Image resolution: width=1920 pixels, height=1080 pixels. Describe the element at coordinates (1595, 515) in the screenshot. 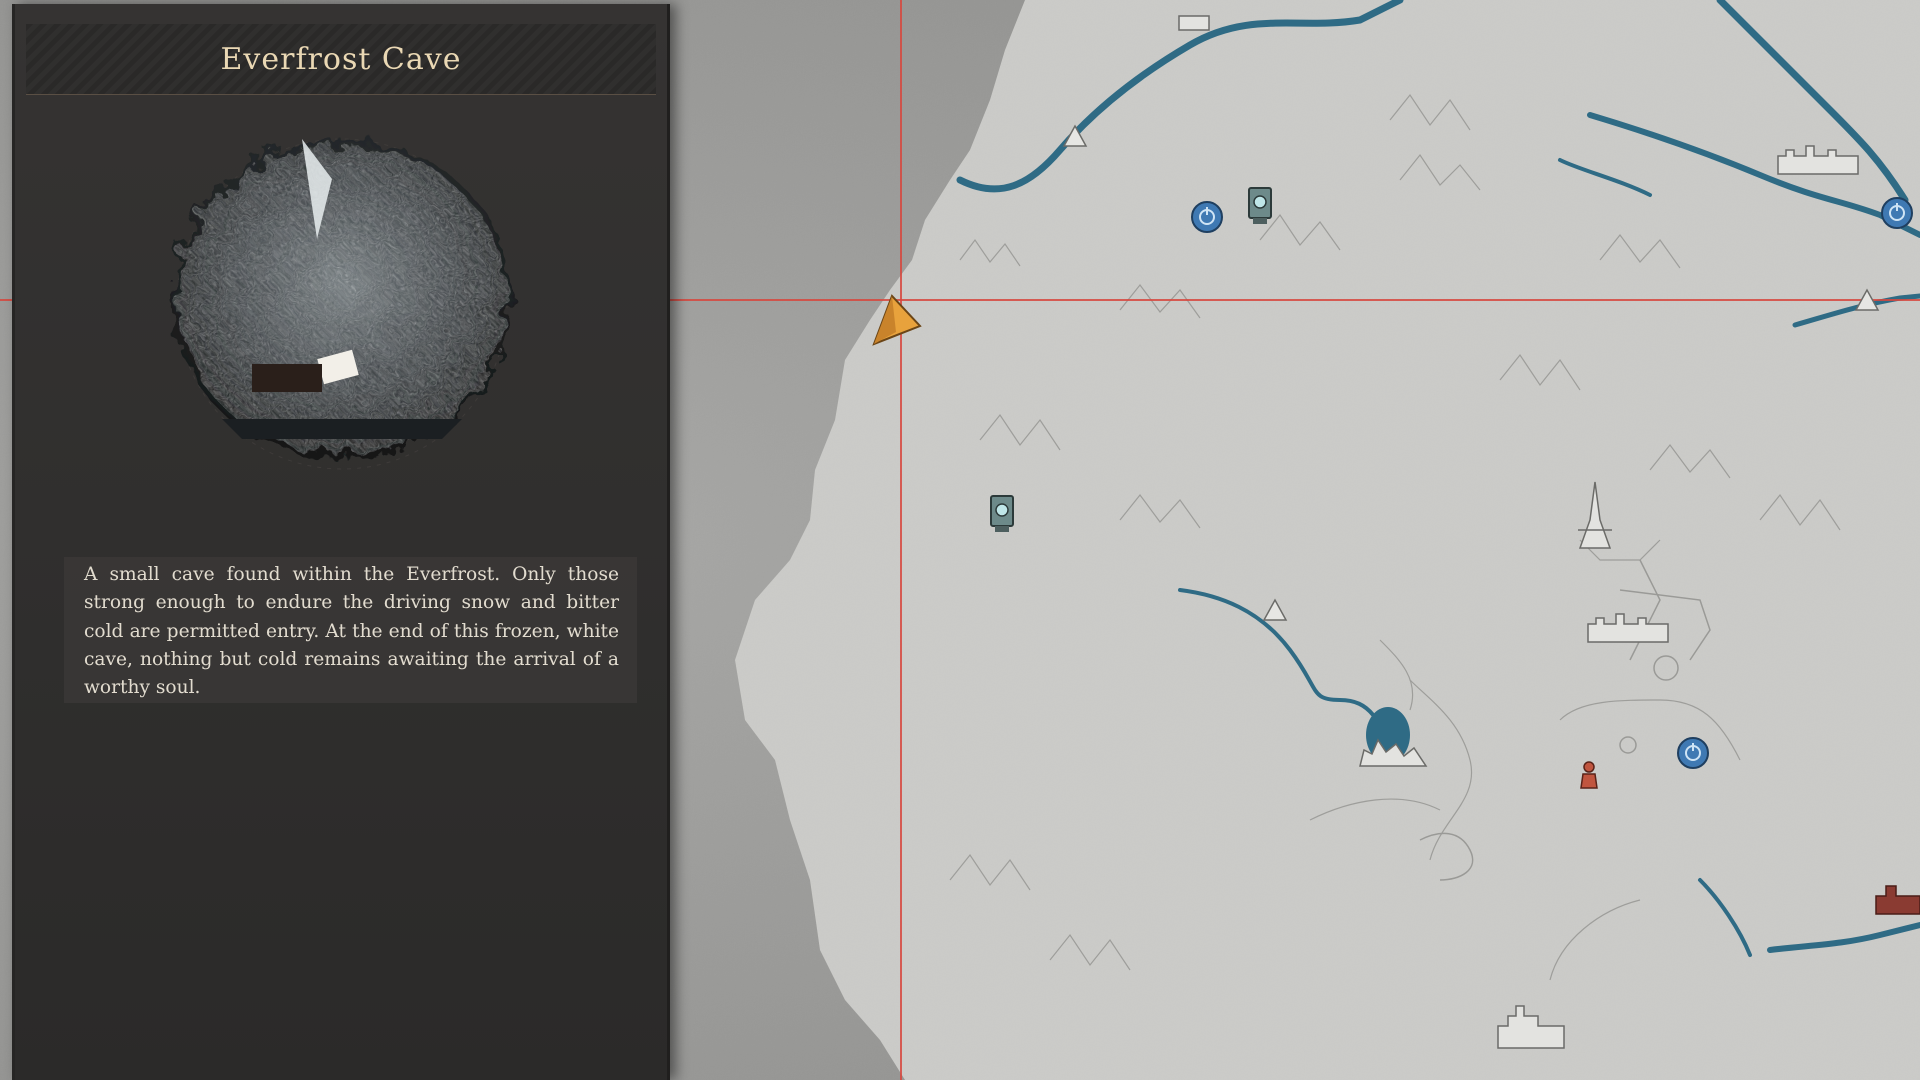

I see `tower-icon` at that location.